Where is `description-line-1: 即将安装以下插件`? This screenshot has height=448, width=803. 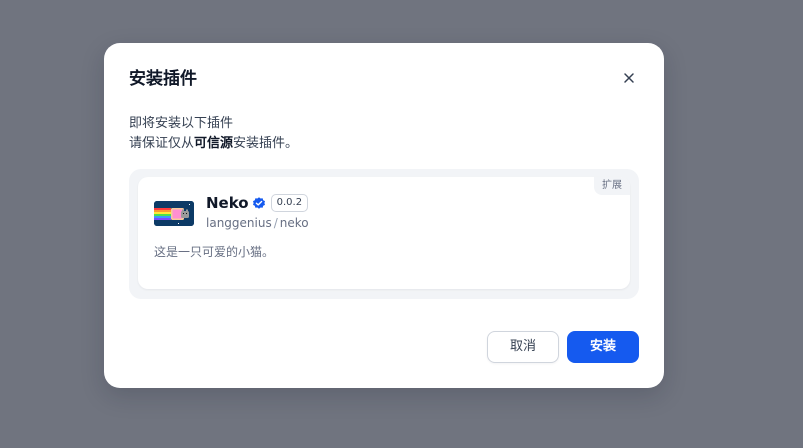
description-line-1: 即将安装以下插件 is located at coordinates (181, 123).